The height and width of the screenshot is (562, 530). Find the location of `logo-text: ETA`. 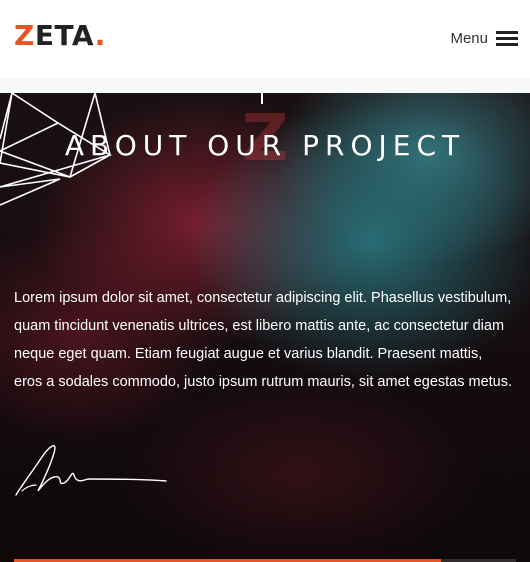

logo-text: ETA is located at coordinates (64, 35).